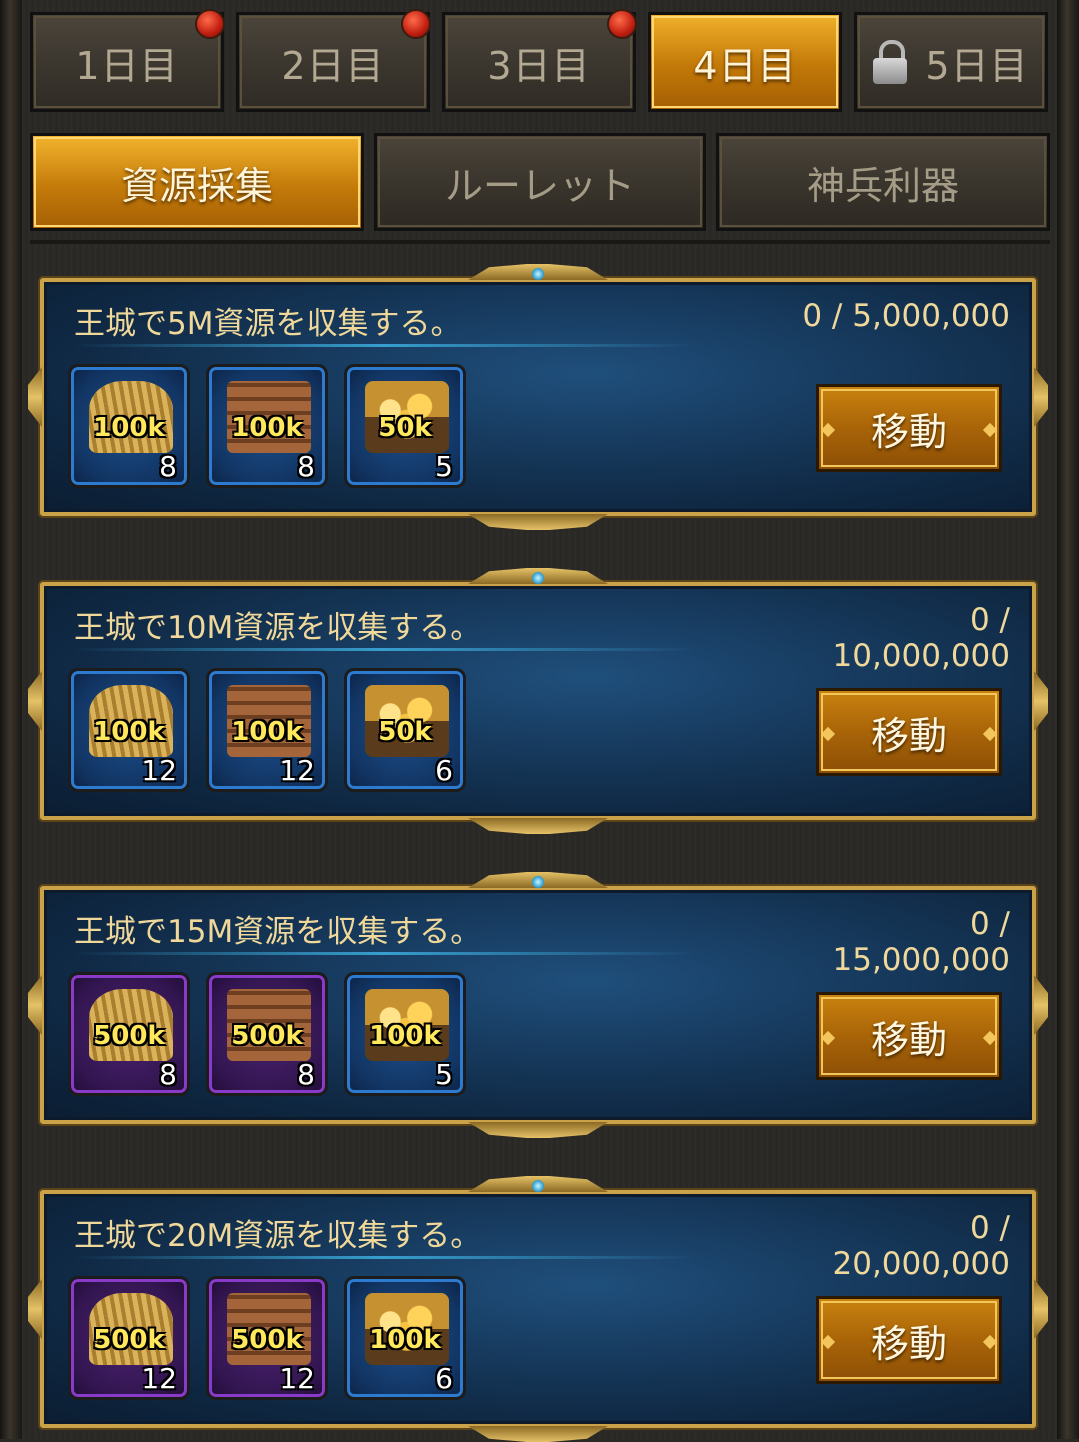 Image resolution: width=1079 pixels, height=1442 pixels. I want to click on category-tab-label: ルーレット, so click(539, 185).